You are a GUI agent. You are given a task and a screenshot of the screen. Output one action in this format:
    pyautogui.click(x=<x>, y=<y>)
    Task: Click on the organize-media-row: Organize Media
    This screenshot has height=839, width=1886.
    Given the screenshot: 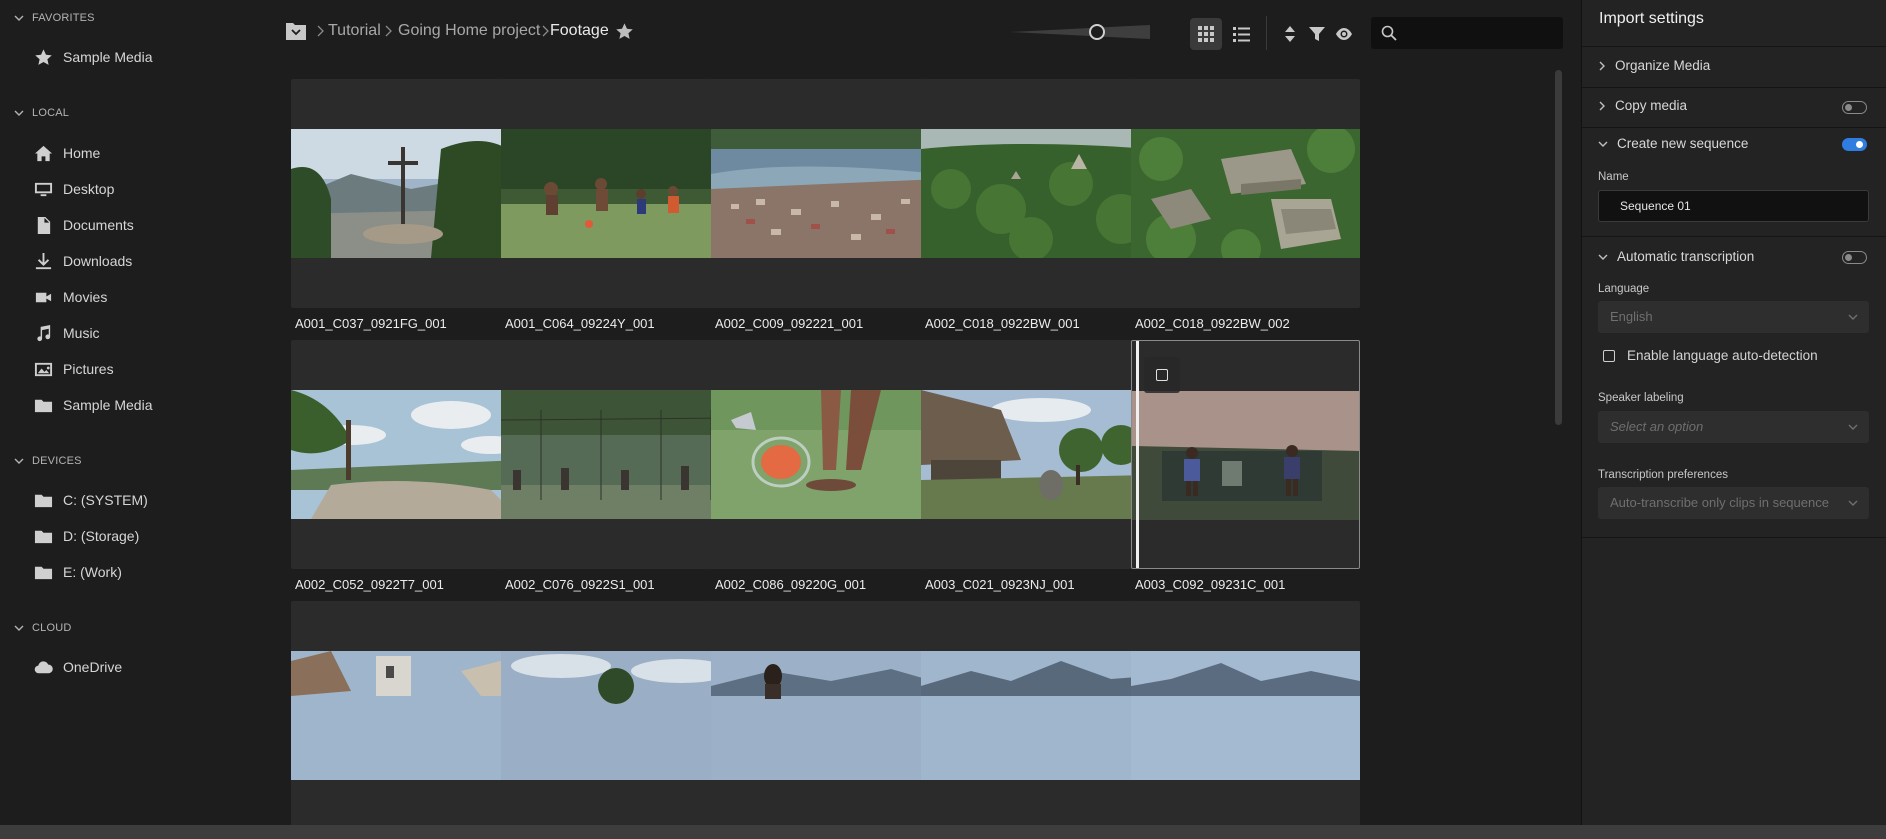 What is the action you would take?
    pyautogui.click(x=1734, y=67)
    